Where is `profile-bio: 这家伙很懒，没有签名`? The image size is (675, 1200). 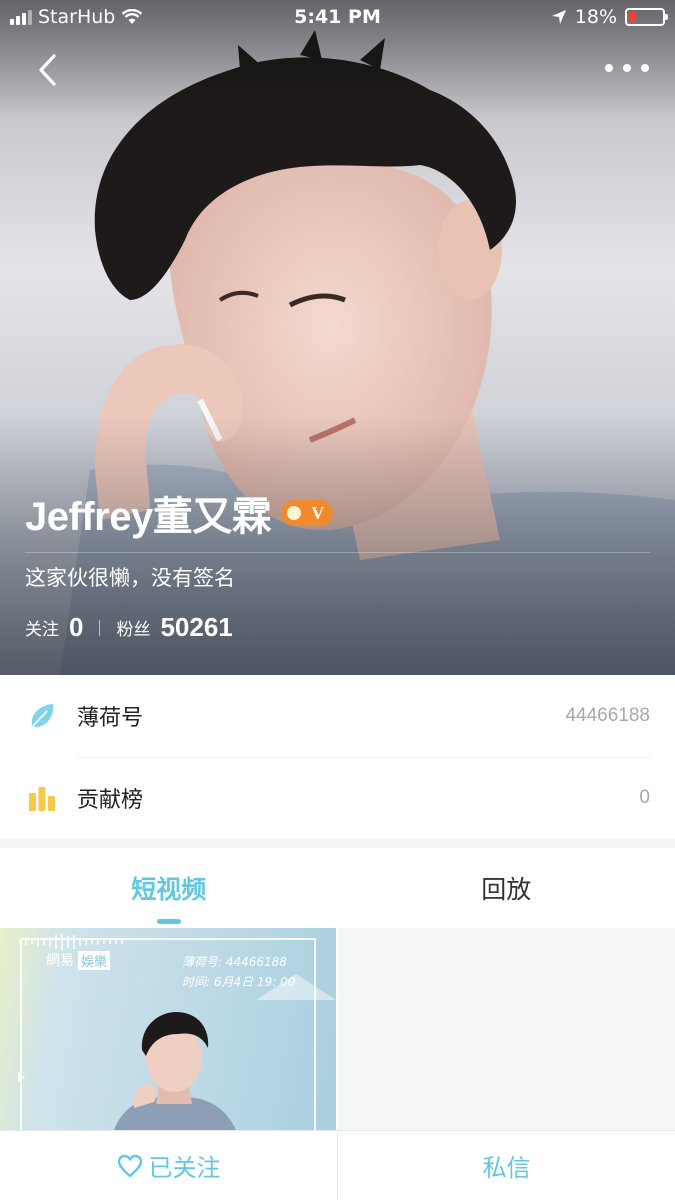 profile-bio: 这家伙很懒，没有签名 is located at coordinates (130, 578).